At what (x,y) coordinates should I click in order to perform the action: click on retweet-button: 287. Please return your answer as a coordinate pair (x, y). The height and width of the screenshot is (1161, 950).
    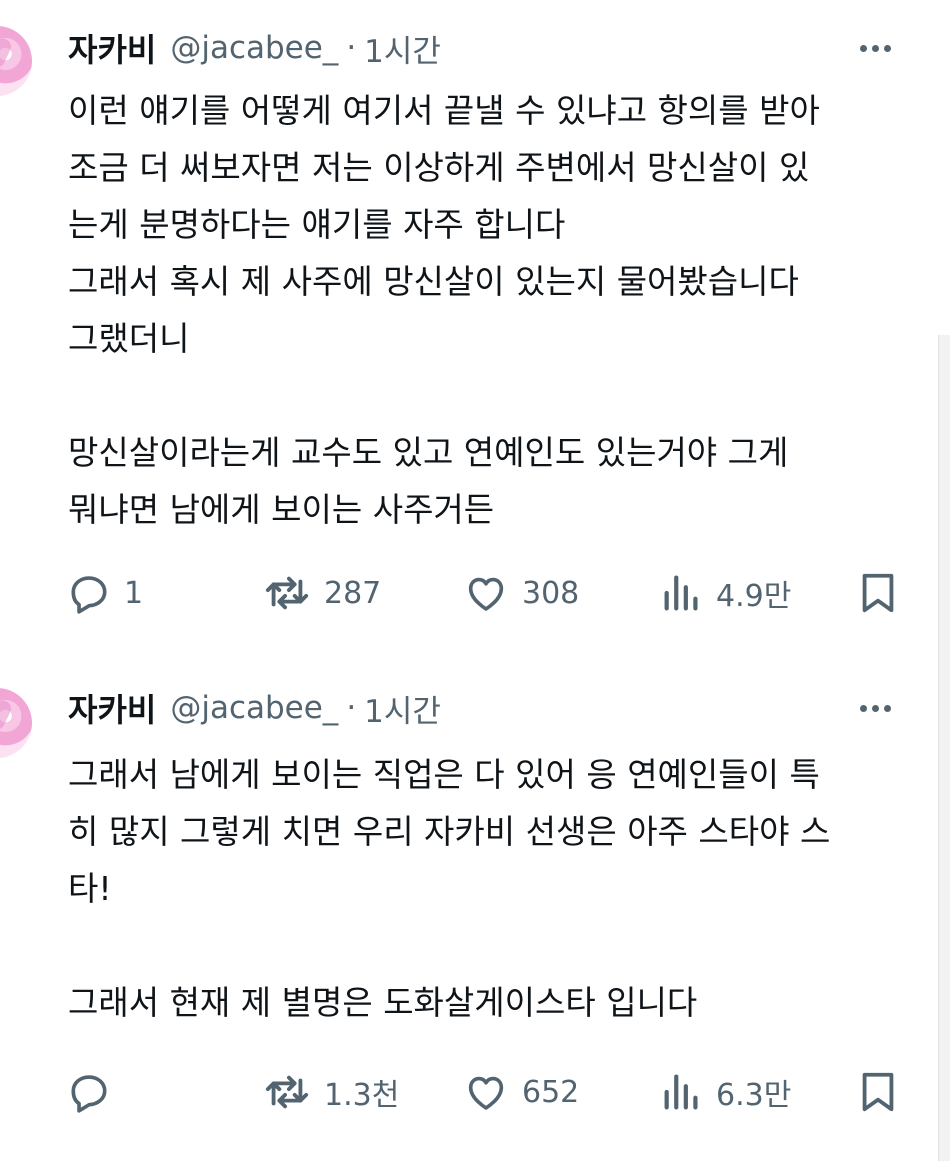
    Looking at the image, I should click on (321, 593).